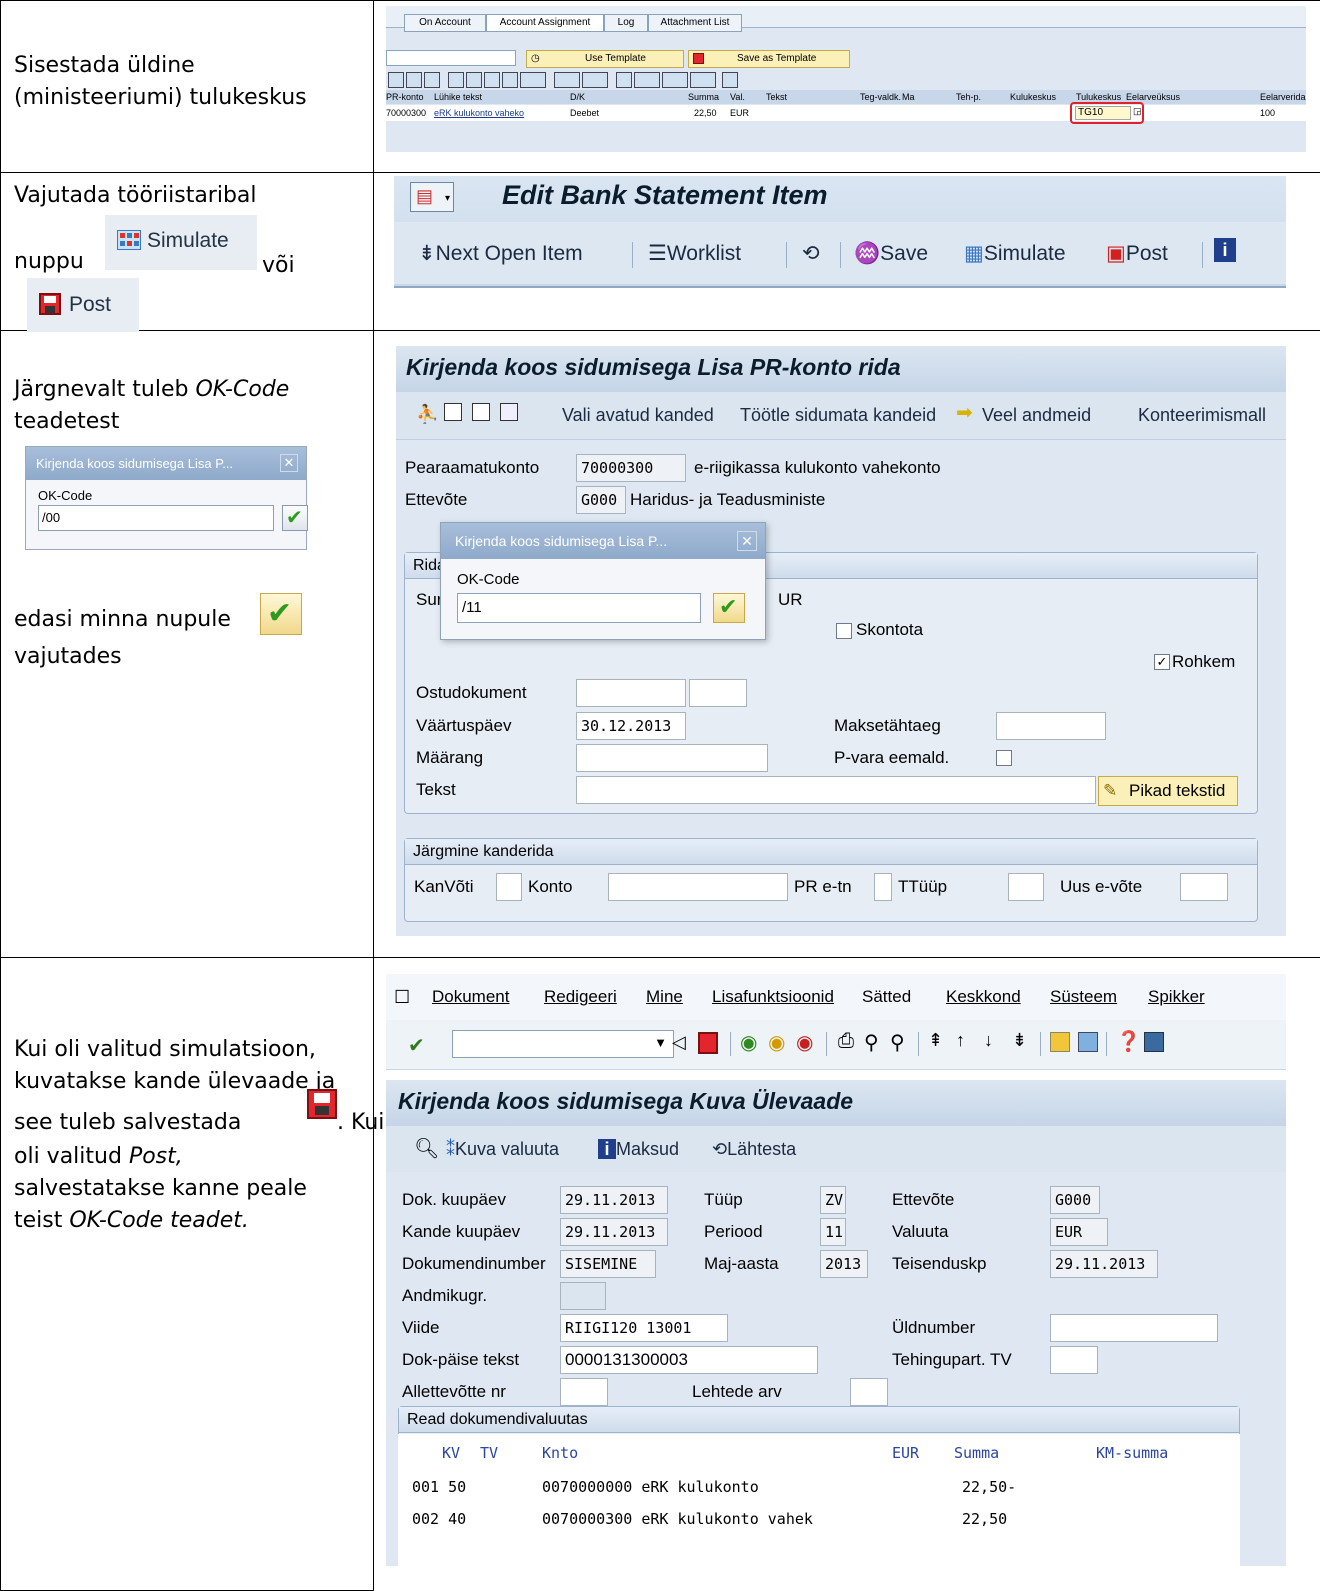  What do you see at coordinates (638, 1149) in the screenshot?
I see `maksud-button: i Maksud` at bounding box center [638, 1149].